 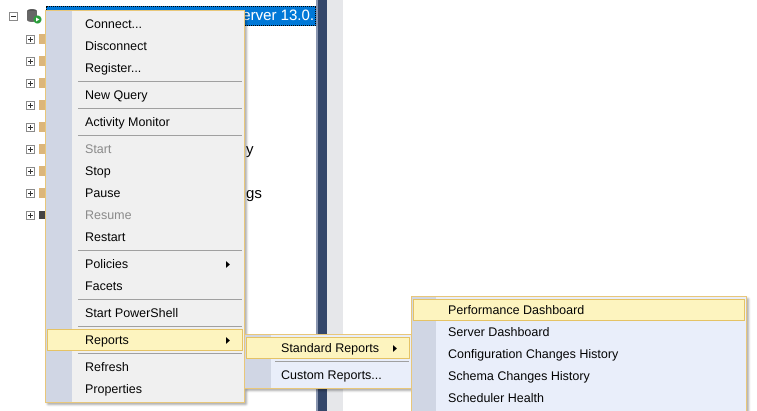 I want to click on menu-item: Scheduler Health, so click(x=579, y=398).